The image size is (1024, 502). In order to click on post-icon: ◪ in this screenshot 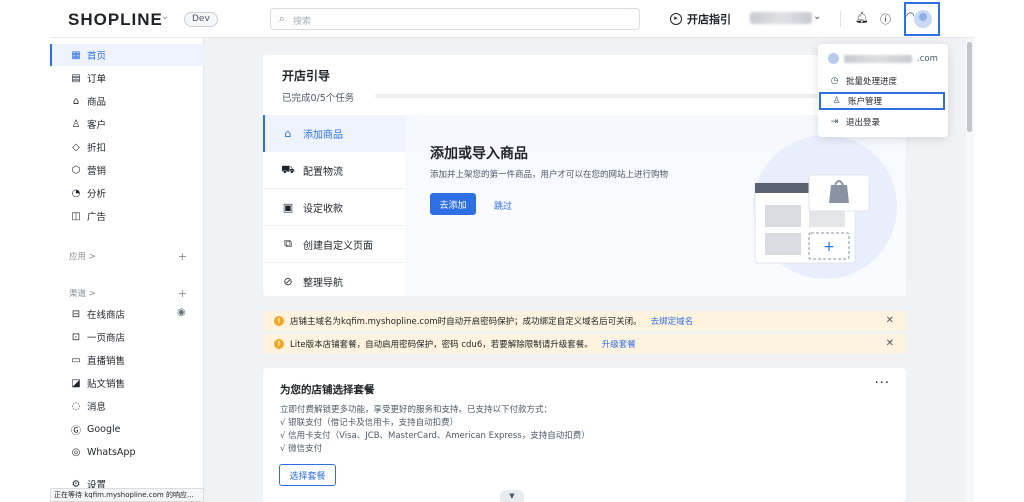, I will do `click(76, 383)`.